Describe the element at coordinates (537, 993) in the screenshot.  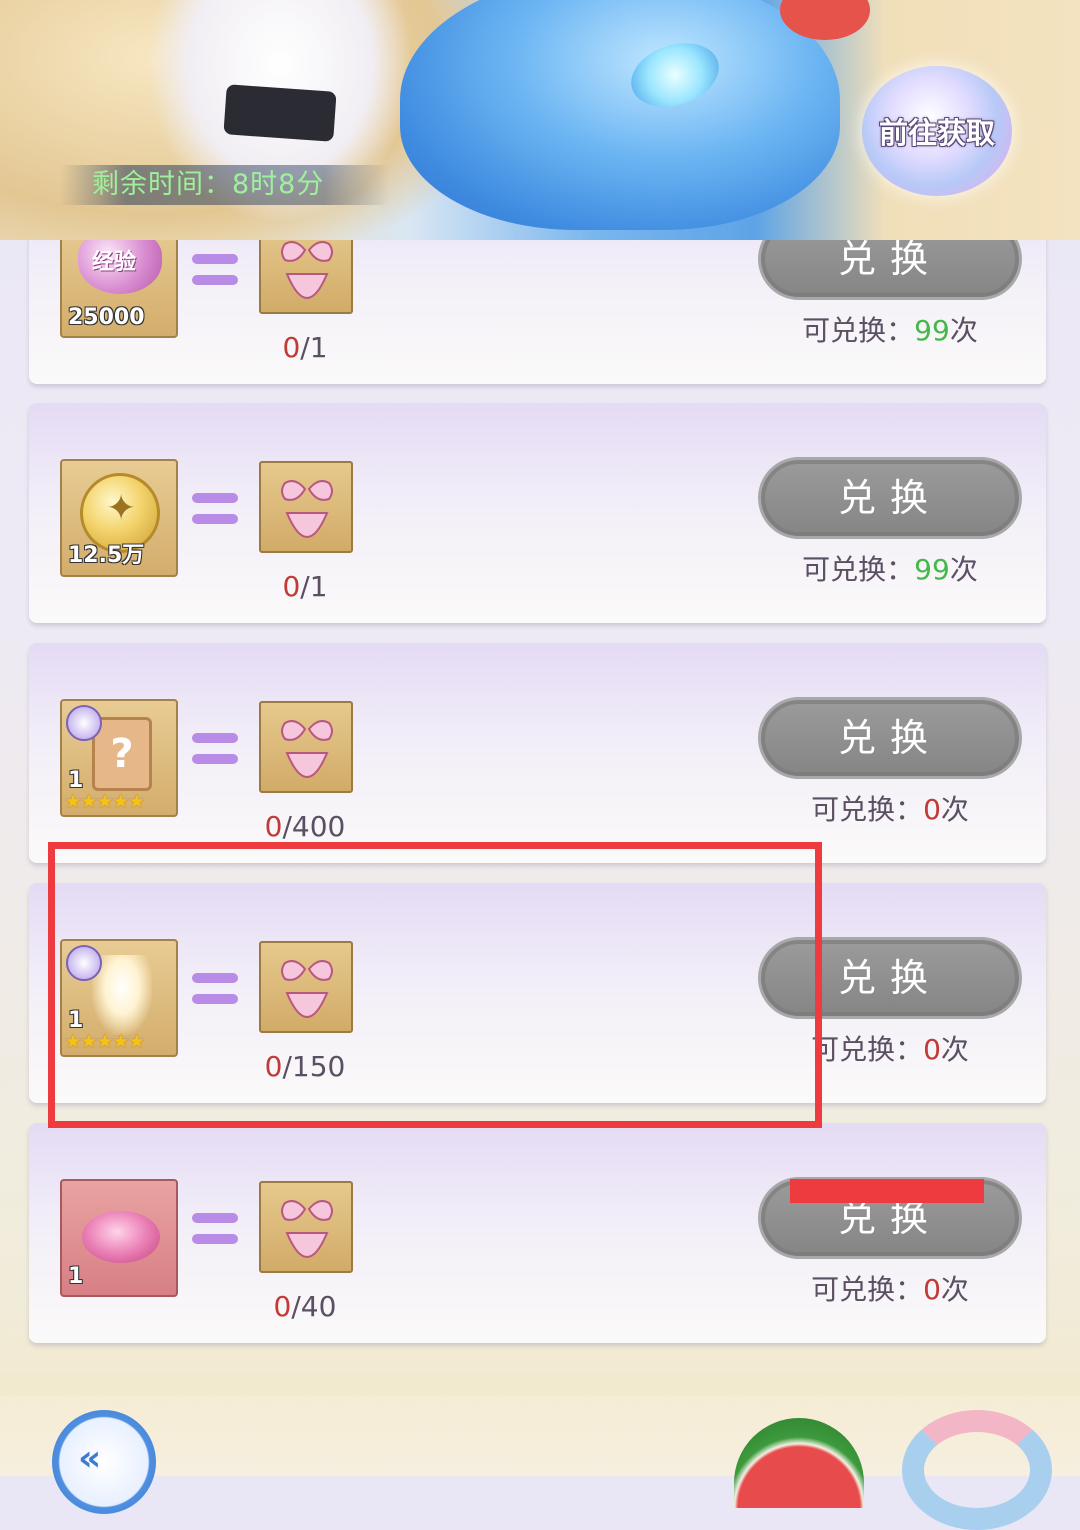
I see `exchange-row: 1 ★★★★★ 0/150 兑换 可兑换：0次` at that location.